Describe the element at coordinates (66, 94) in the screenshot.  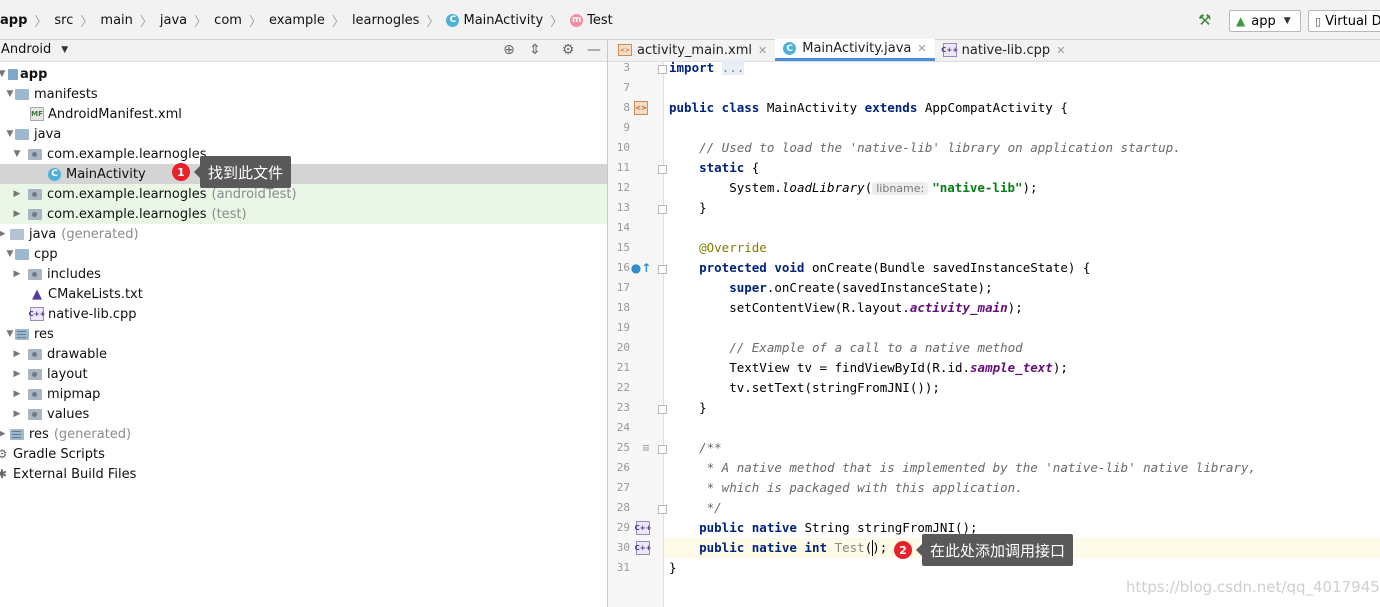
I see `tree-item-label: manifests` at that location.